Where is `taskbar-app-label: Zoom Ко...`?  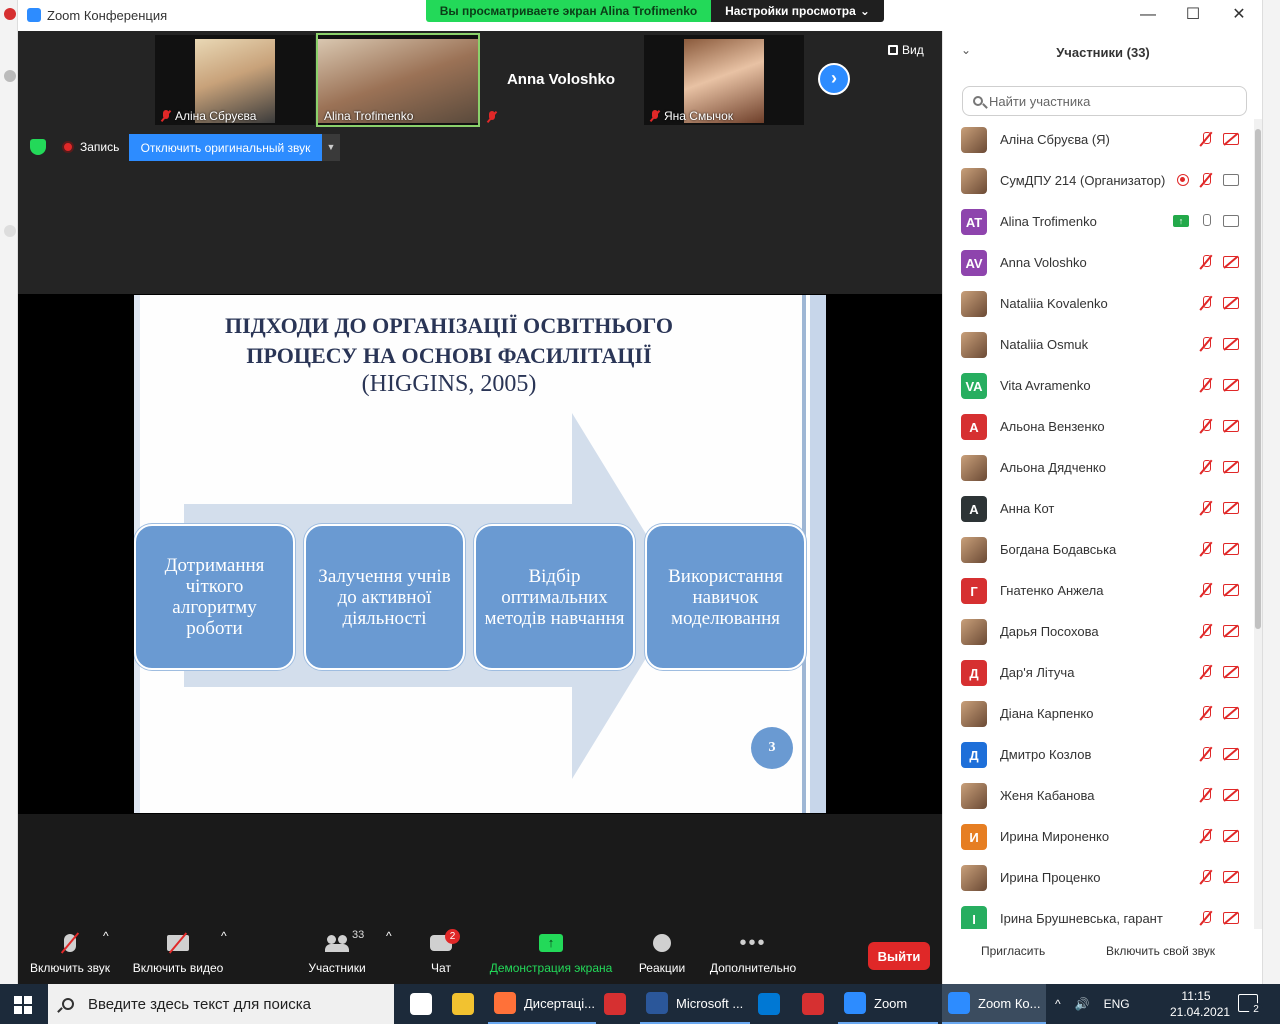
taskbar-app-label: Zoom Ко... is located at coordinates (1009, 1003).